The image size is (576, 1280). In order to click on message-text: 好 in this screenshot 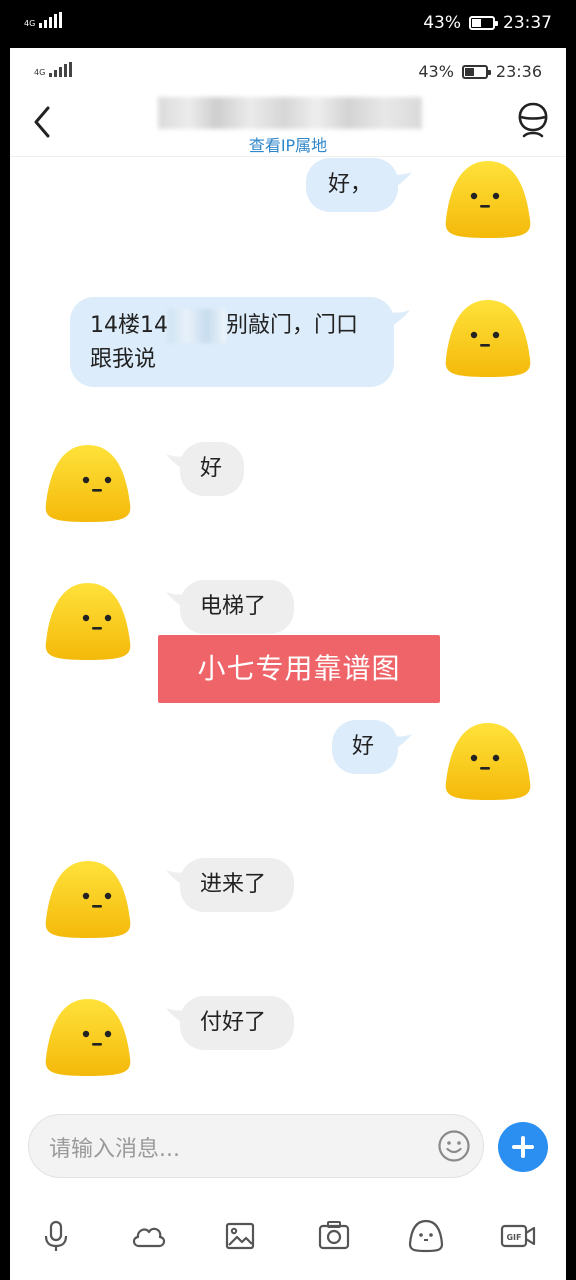, I will do `click(211, 468)`.